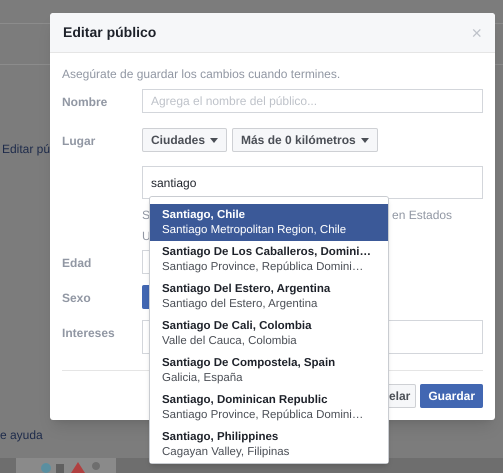 The image size is (503, 473). I want to click on city-name: Santiago De Compostela, Spain, so click(249, 363).